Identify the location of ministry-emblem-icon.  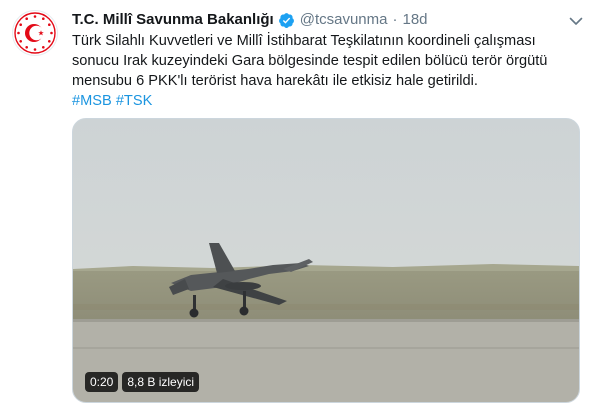
(35, 33).